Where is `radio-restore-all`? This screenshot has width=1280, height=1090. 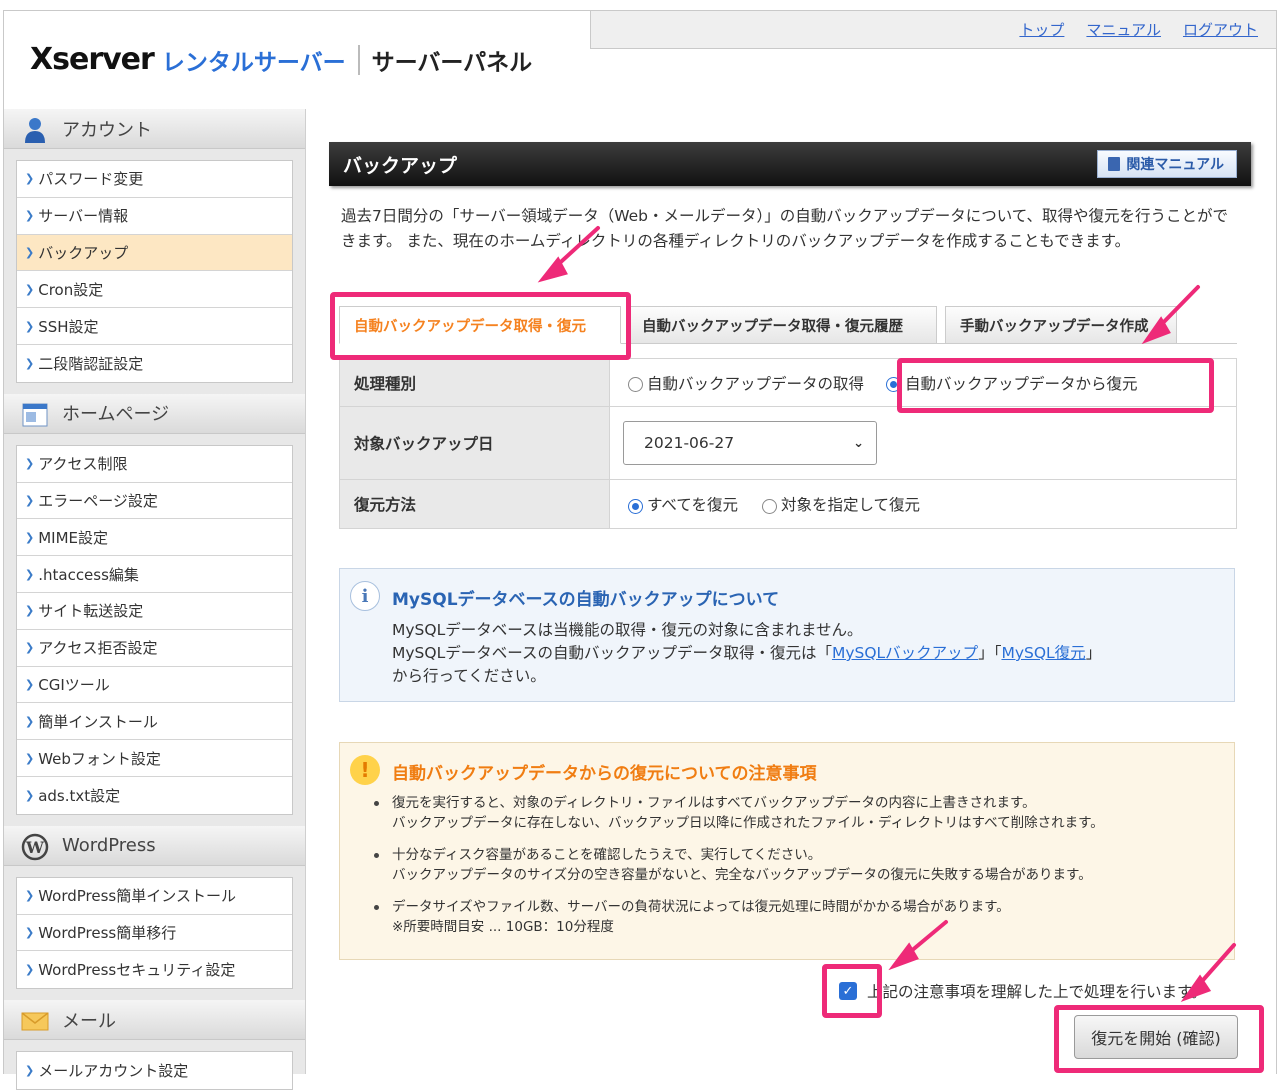 radio-restore-all is located at coordinates (635, 506).